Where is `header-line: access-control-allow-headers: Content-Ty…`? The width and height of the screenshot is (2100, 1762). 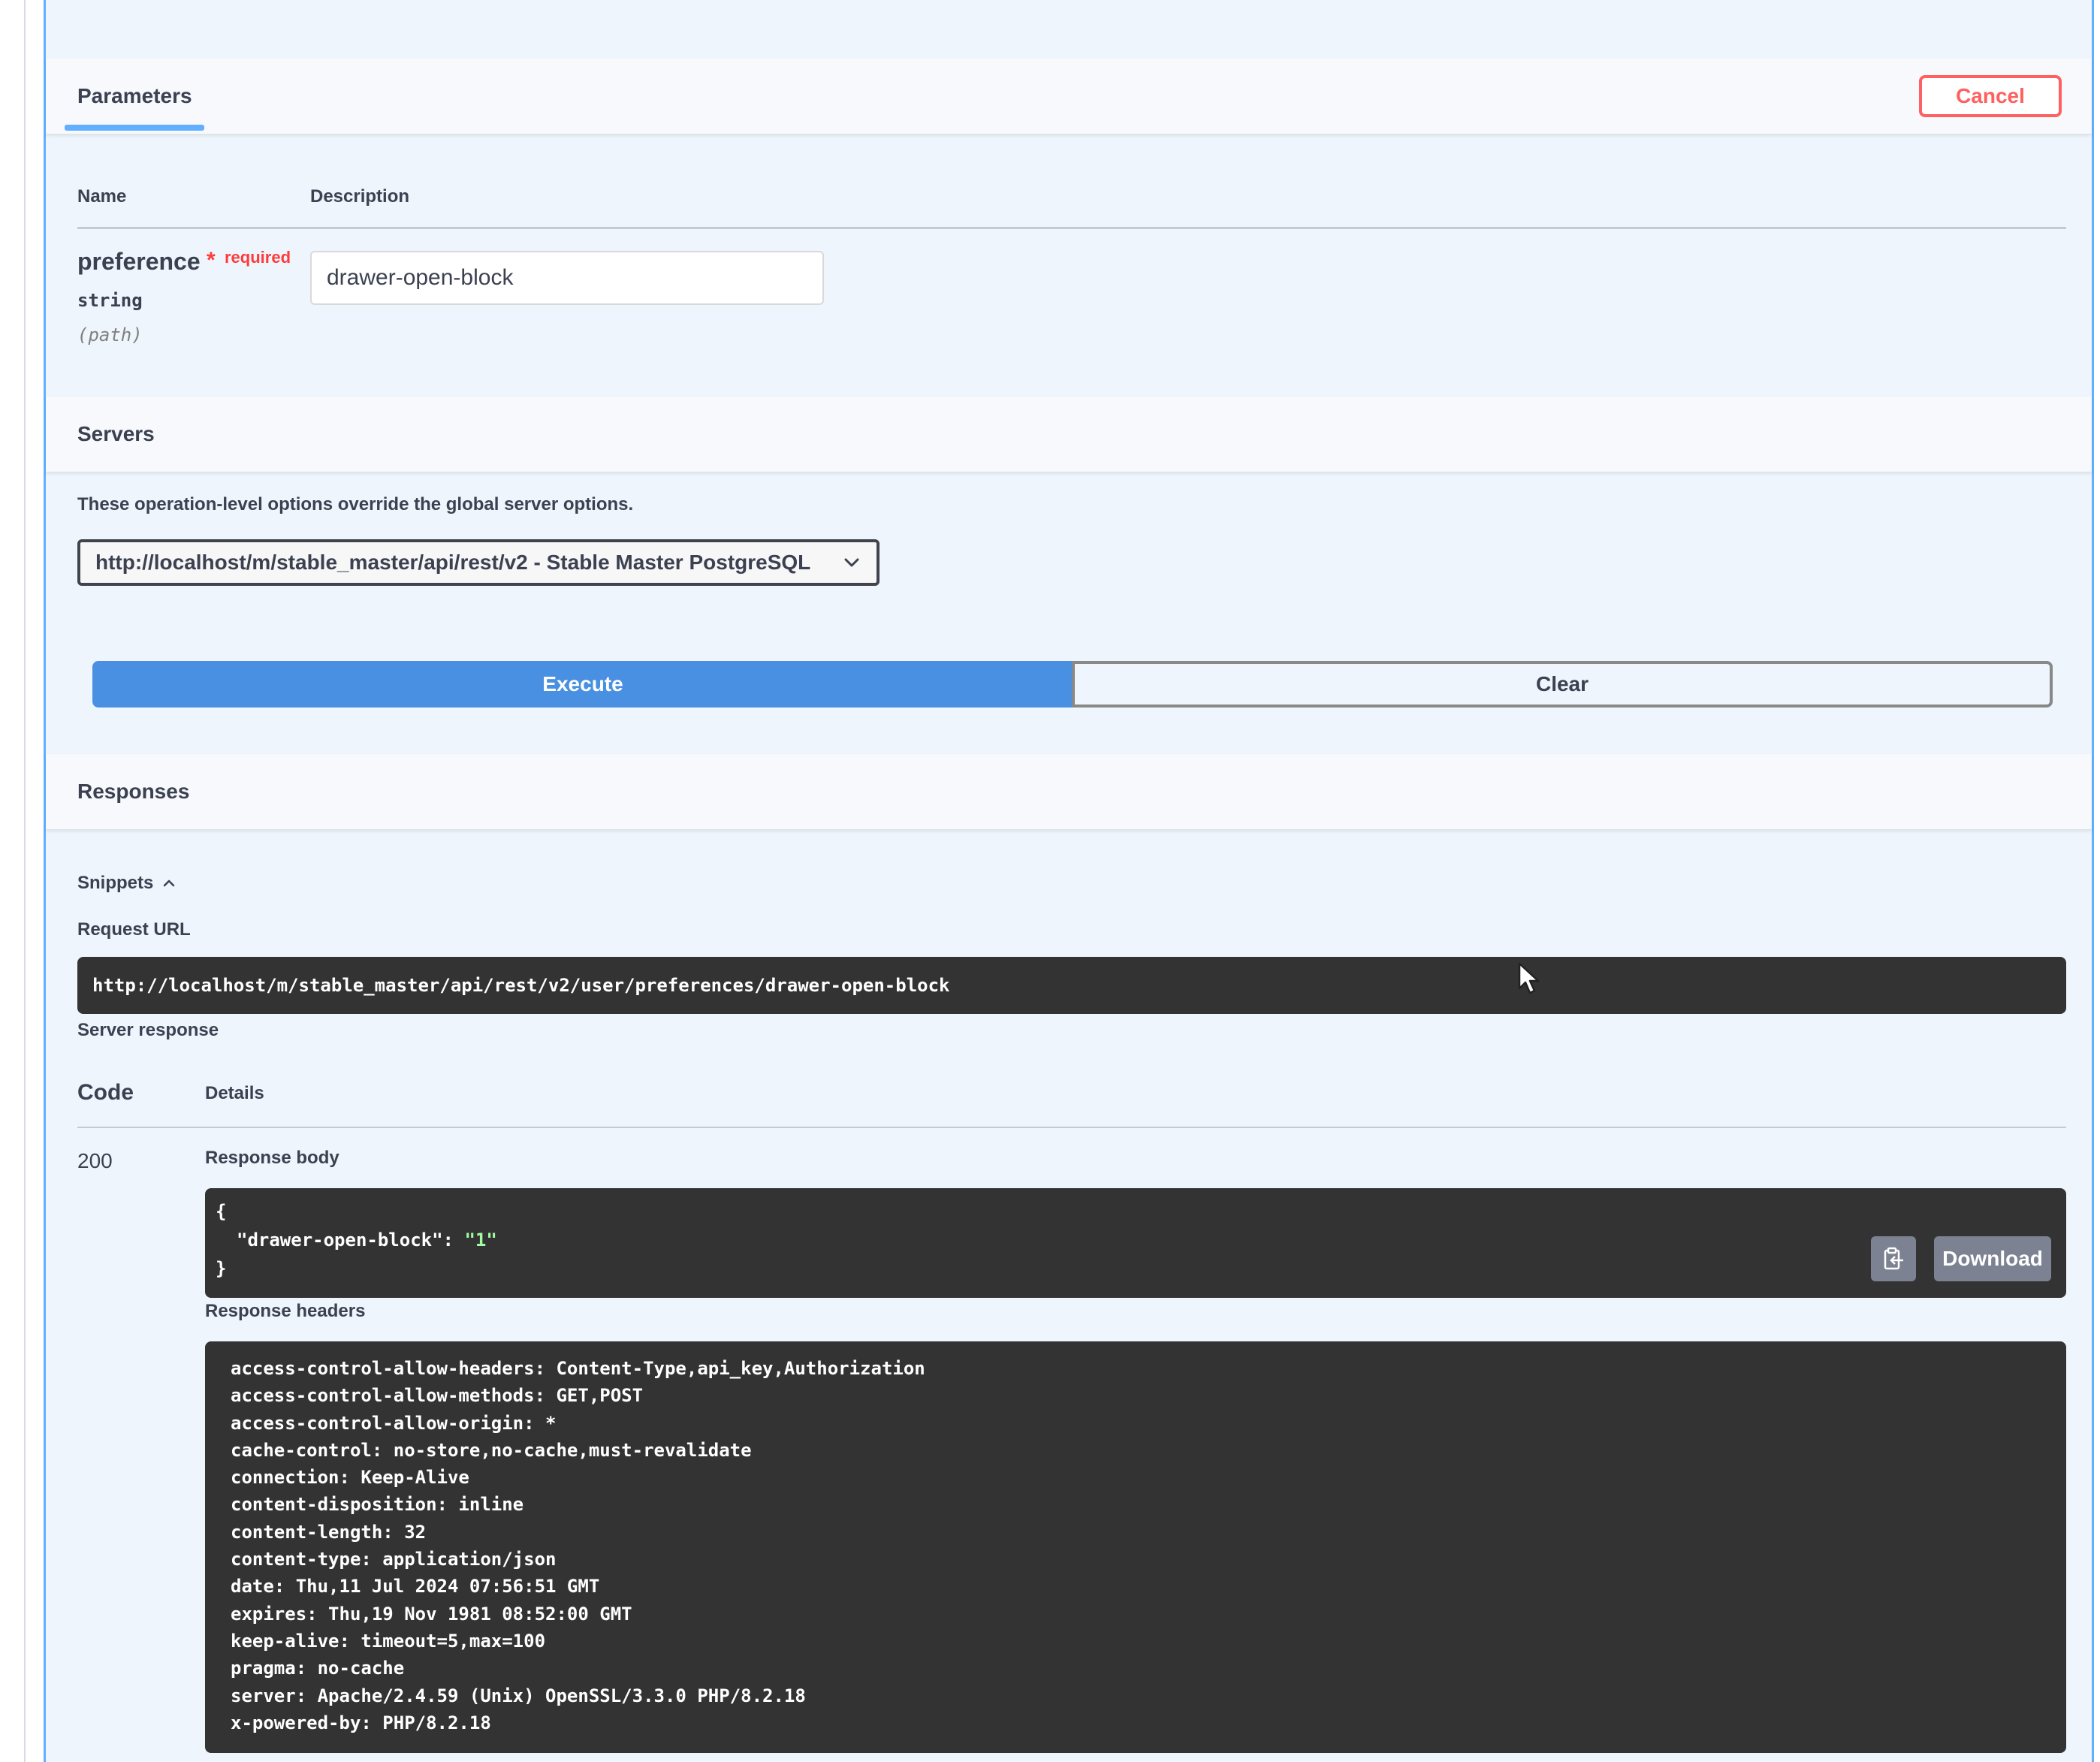
header-line: access-control-allow-headers: Content-Ty… is located at coordinates (578, 1368).